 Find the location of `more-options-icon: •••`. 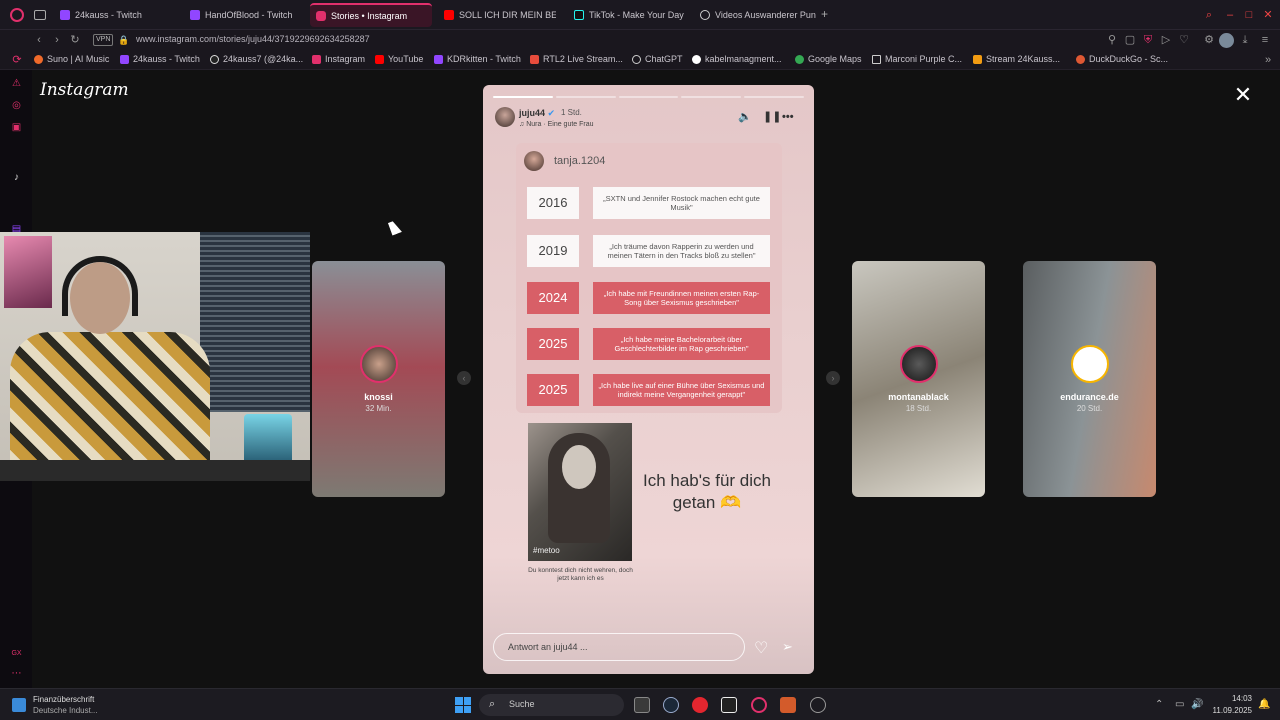

more-options-icon: ••• is located at coordinates (788, 117).